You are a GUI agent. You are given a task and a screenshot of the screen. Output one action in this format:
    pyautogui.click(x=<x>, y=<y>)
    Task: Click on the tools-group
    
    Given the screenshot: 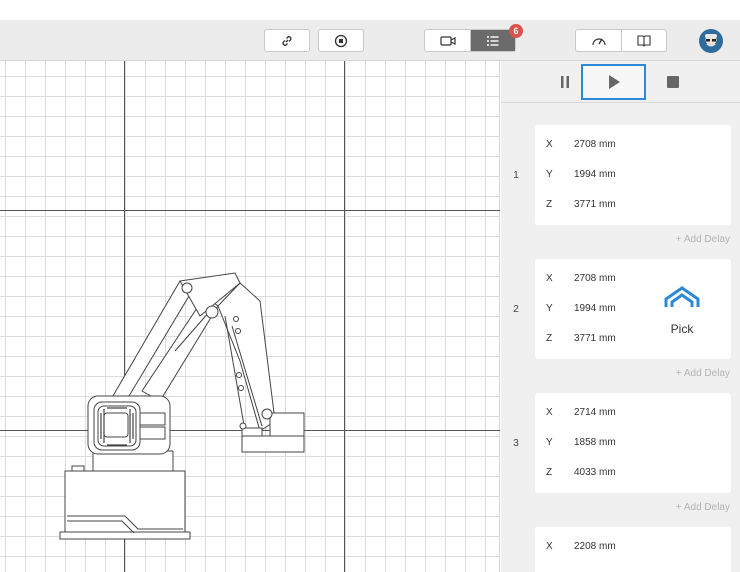 What is the action you would take?
    pyautogui.click(x=621, y=40)
    